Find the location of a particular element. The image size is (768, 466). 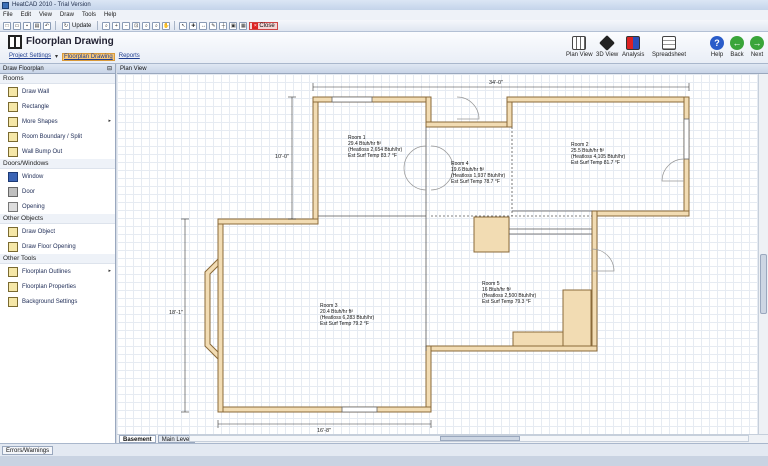

rectangle-tool: Rectangle is located at coordinates (57, 106).